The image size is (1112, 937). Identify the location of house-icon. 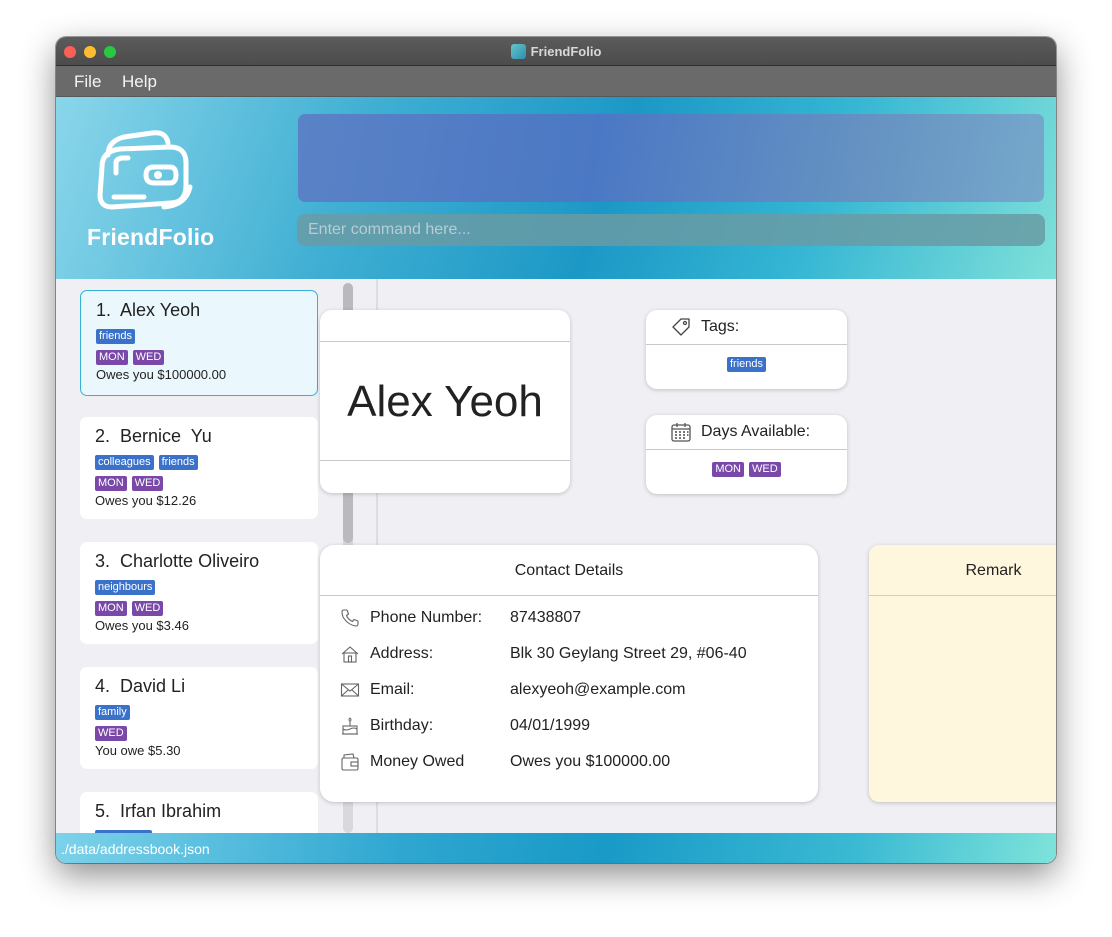
(350, 654).